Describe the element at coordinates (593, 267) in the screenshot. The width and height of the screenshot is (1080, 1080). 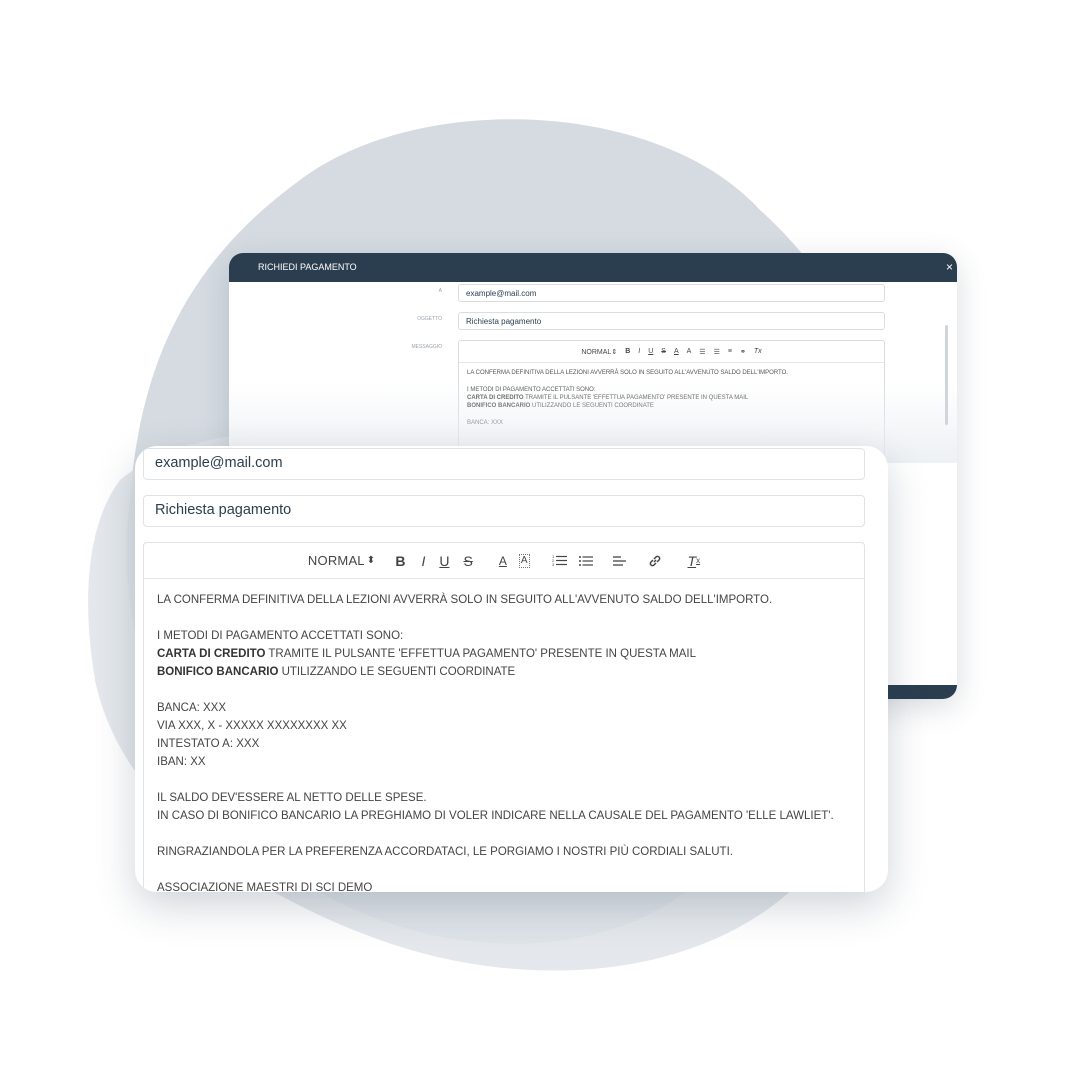
I see `modal-header: RICHIEDI PAGAMENTO ×` at that location.